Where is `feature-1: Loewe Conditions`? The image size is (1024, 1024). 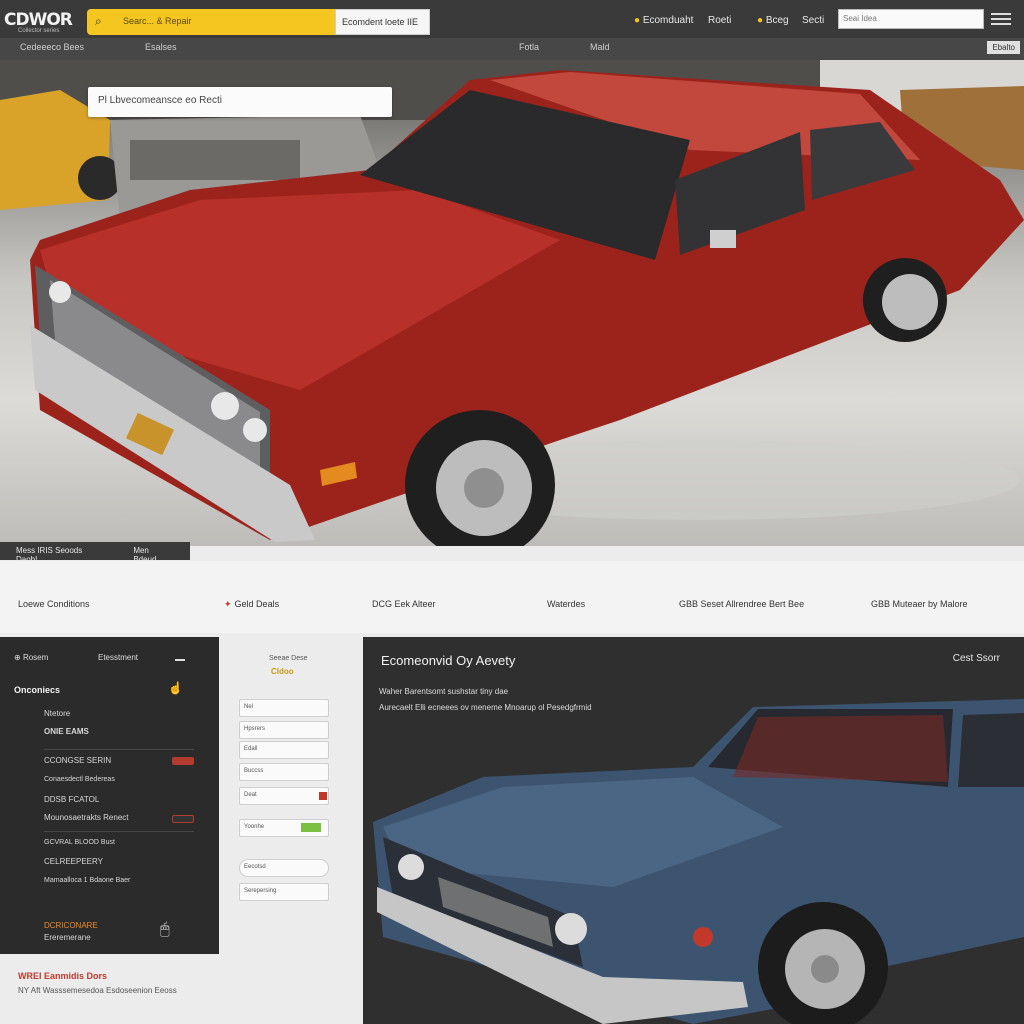
feature-1: Loewe Conditions is located at coordinates (54, 604).